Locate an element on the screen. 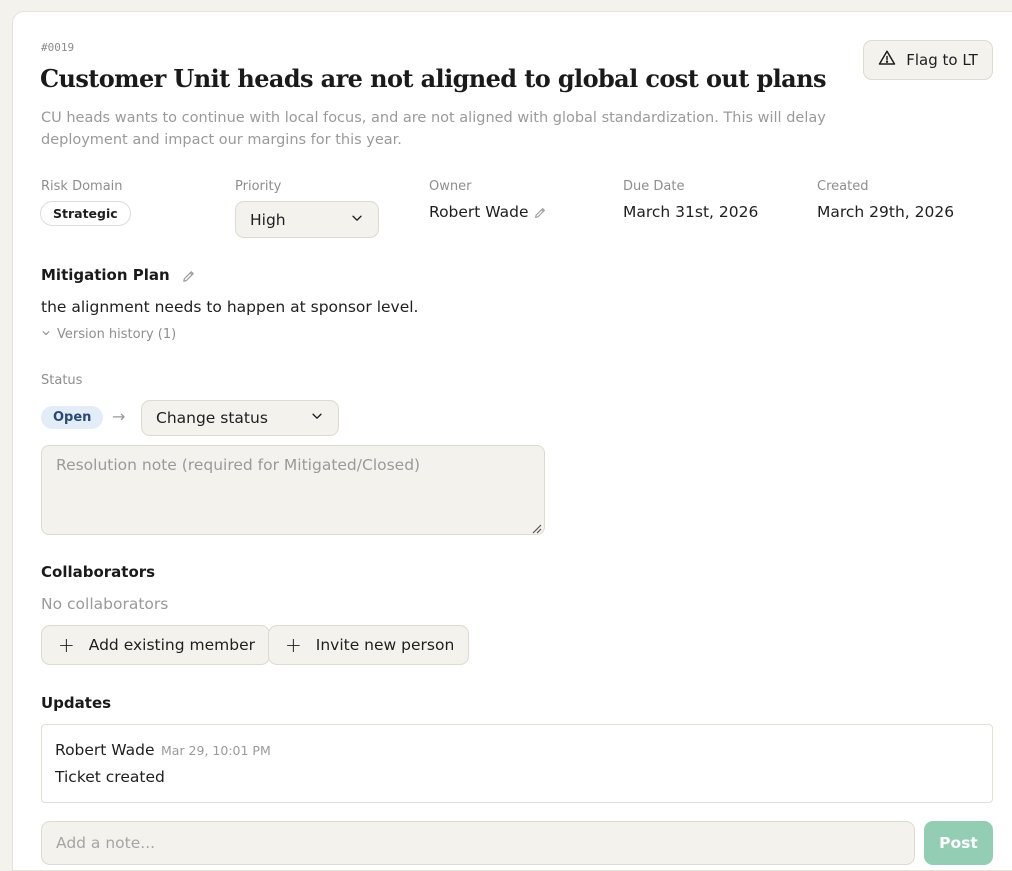 This screenshot has width=1012, height=871. flag-to-lt-button: Flag to LT is located at coordinates (928, 60).